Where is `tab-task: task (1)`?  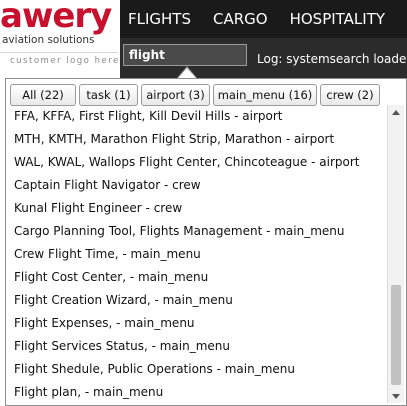 tab-task: task (1) is located at coordinates (108, 95).